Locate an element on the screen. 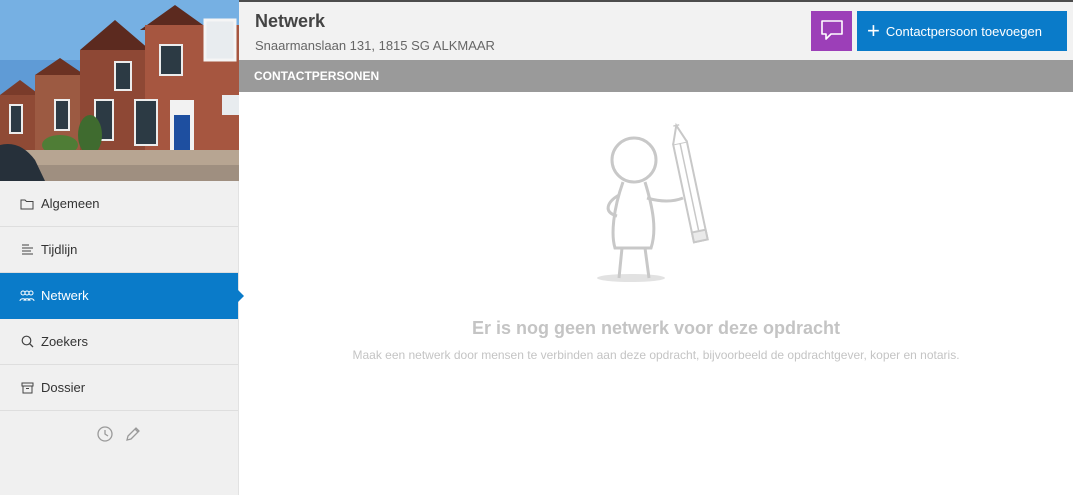 This screenshot has width=1073, height=495. sidebar-item-label: Dossier is located at coordinates (63, 387).